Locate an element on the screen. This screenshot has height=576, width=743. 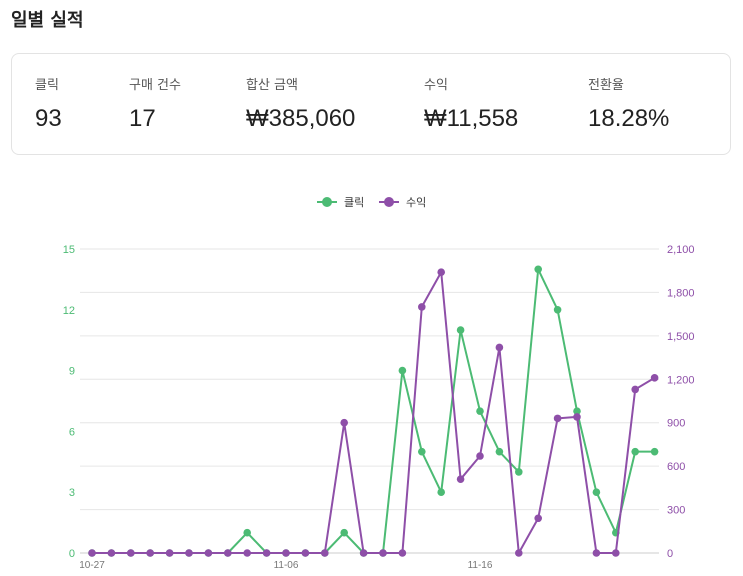
stat-clicks: 클릭 93 is located at coordinates (48, 103).